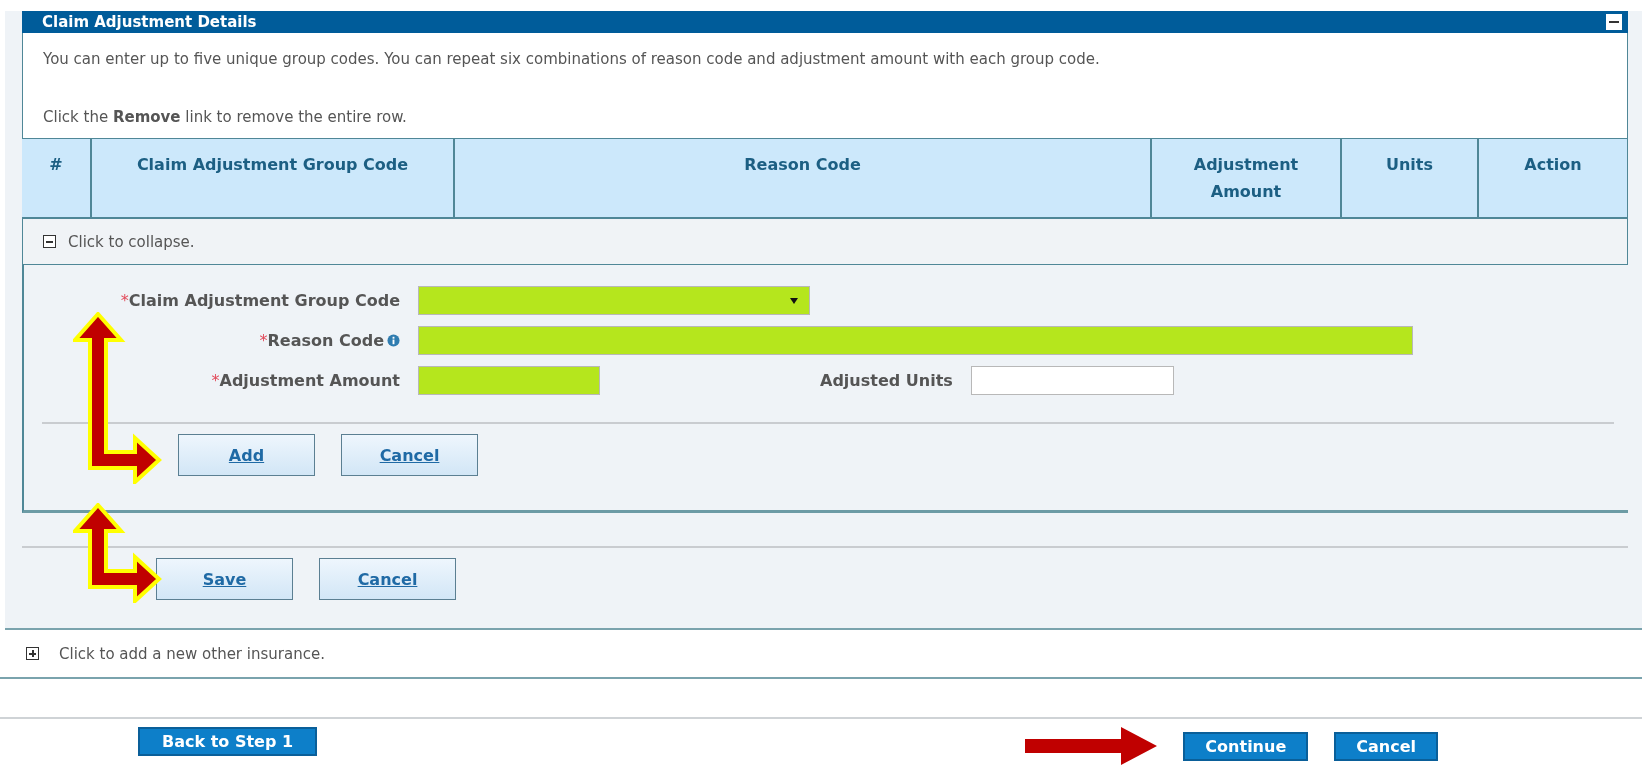  What do you see at coordinates (803, 178) in the screenshot?
I see `column-header: Reason Code` at bounding box center [803, 178].